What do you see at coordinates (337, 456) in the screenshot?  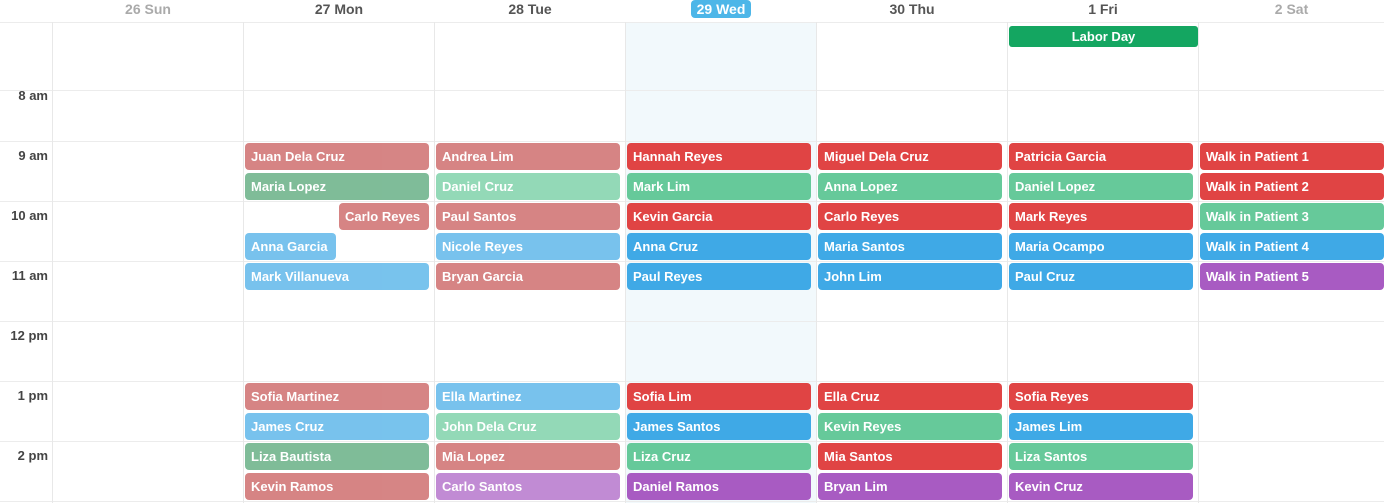 I see `event-liza-bautista: Liza Bautista` at bounding box center [337, 456].